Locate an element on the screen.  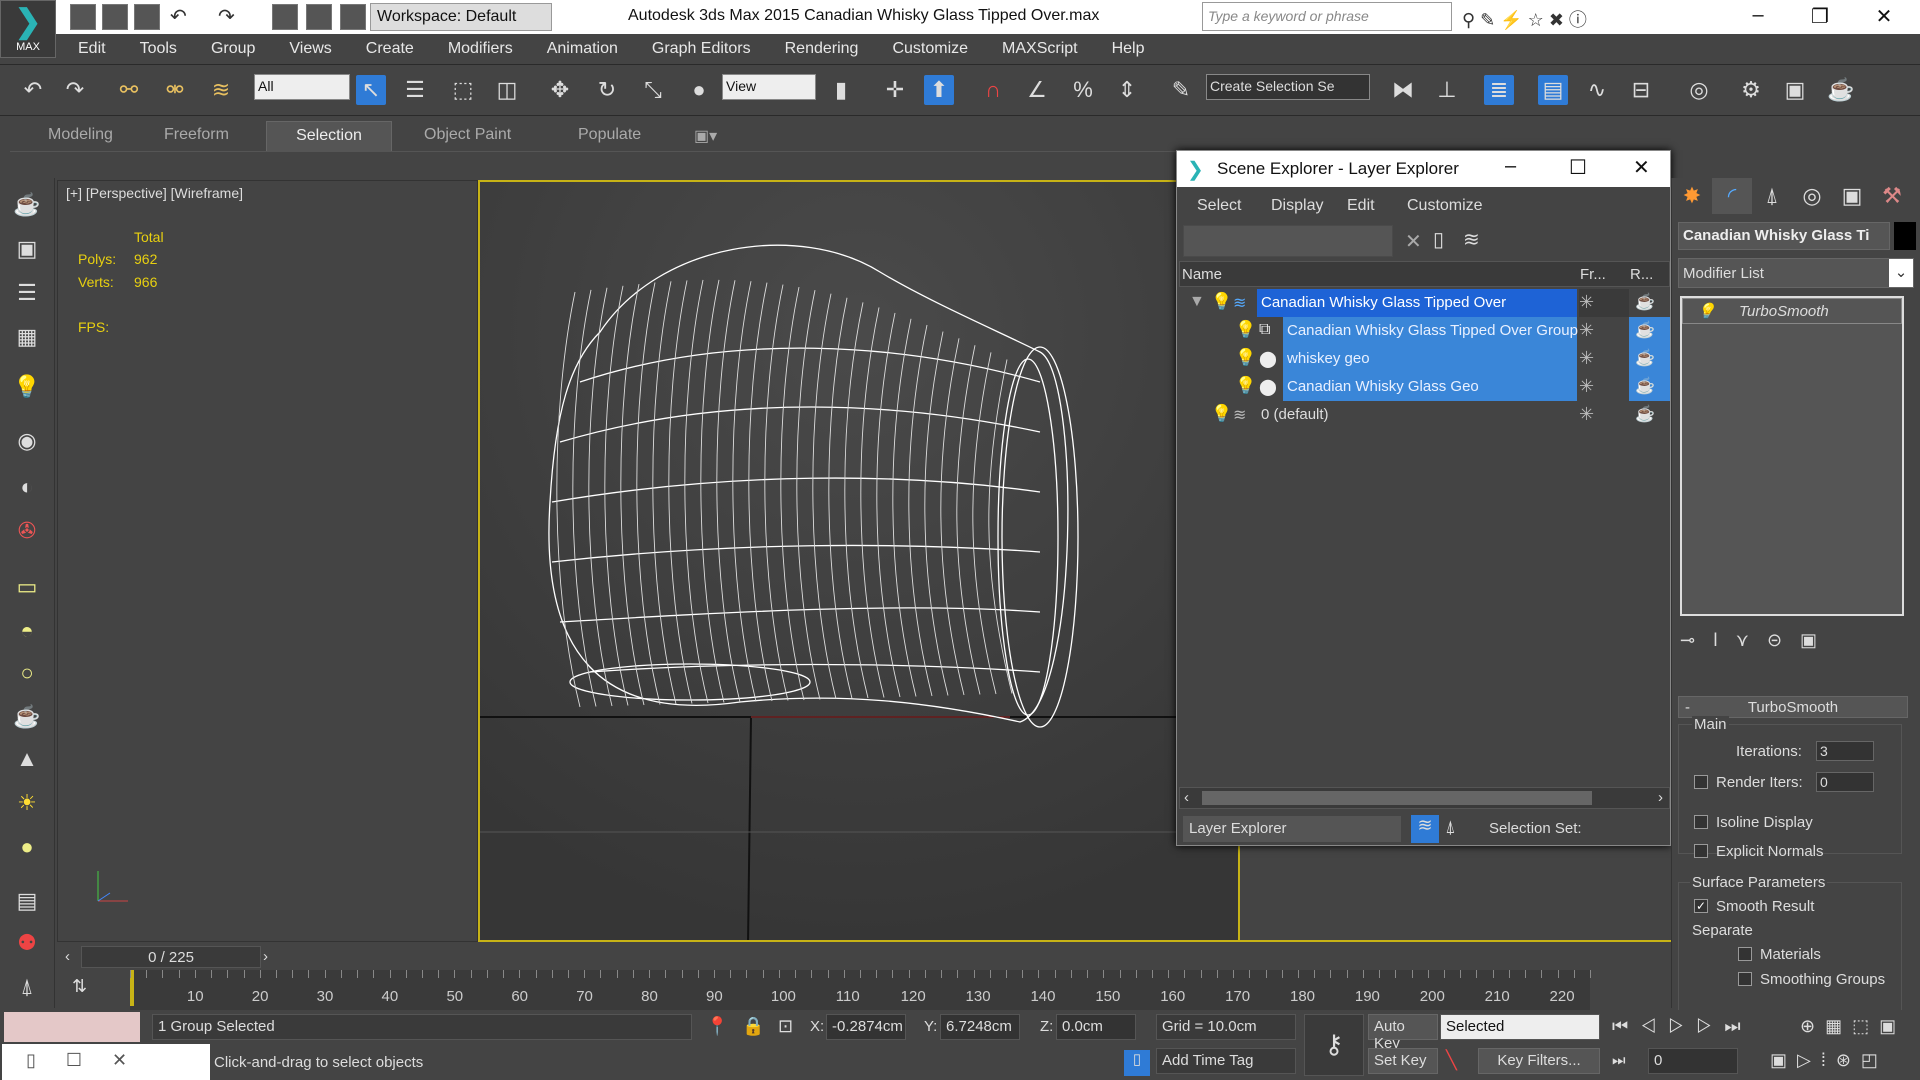
current-frame-field: 0 is located at coordinates (1693, 1061).